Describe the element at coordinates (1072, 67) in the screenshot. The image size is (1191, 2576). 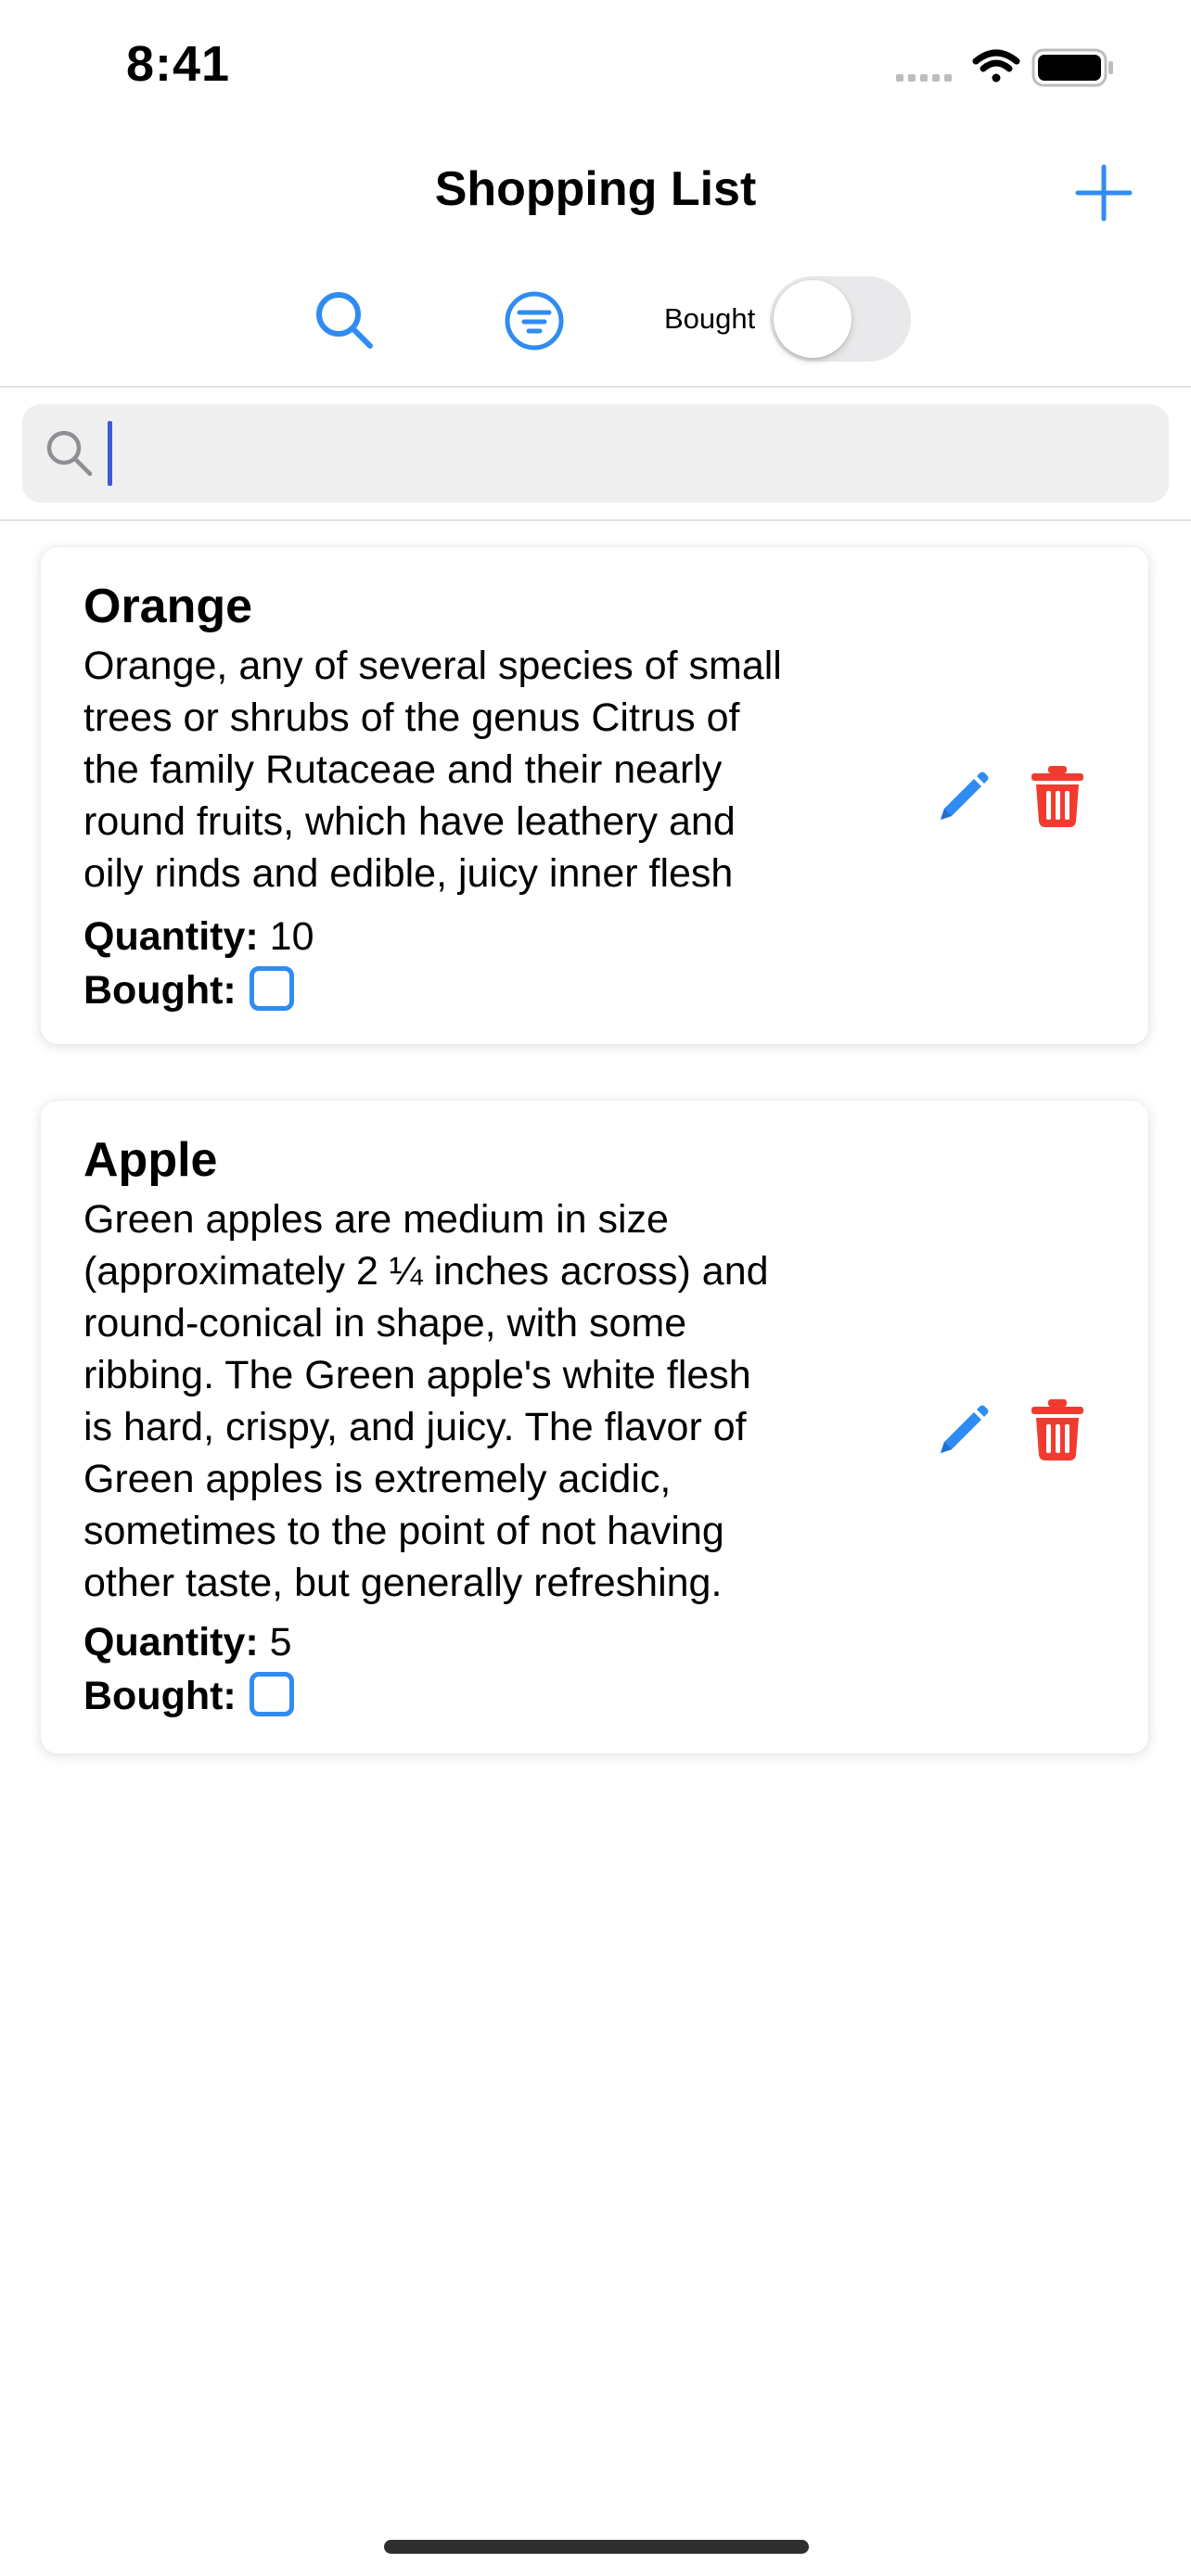
I see `battery-icon` at that location.